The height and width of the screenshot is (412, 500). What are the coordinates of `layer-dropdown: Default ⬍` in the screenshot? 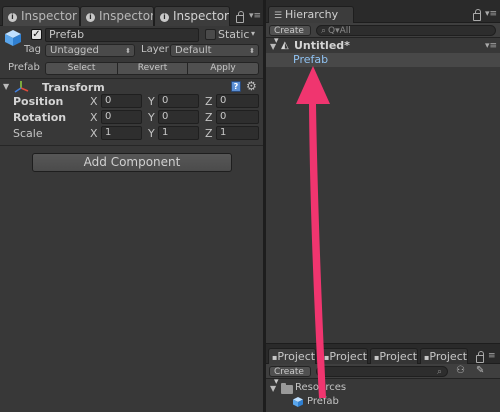 It's located at (214, 50).